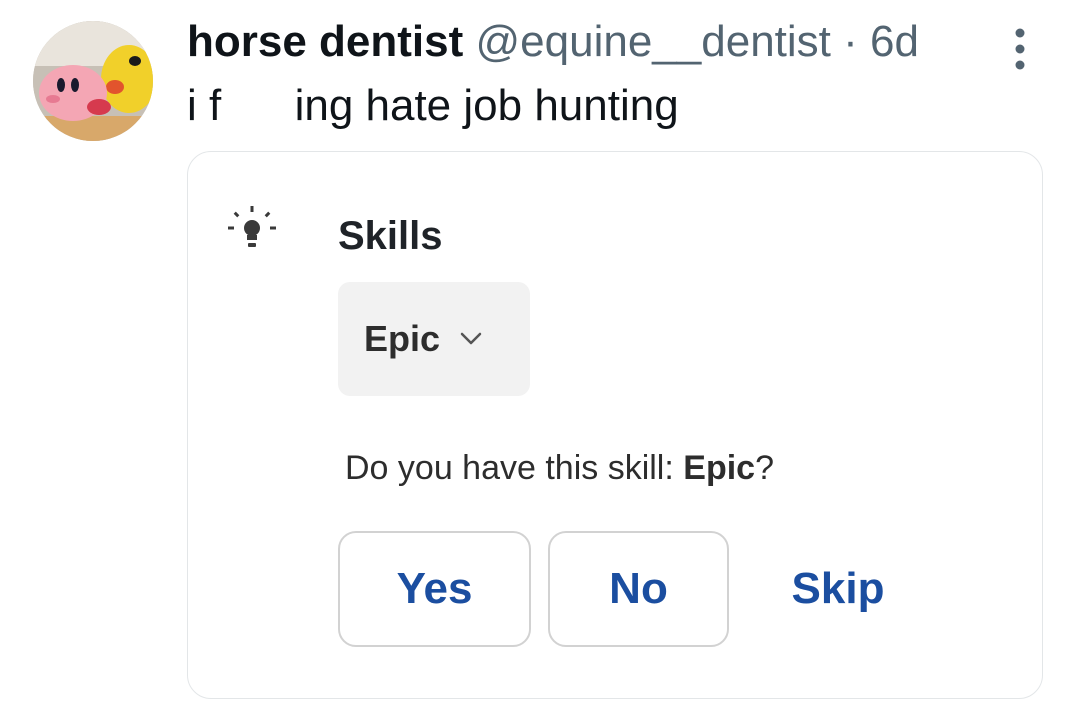 The height and width of the screenshot is (713, 1080). I want to click on skill-dropdown-value: Epic, so click(402, 338).